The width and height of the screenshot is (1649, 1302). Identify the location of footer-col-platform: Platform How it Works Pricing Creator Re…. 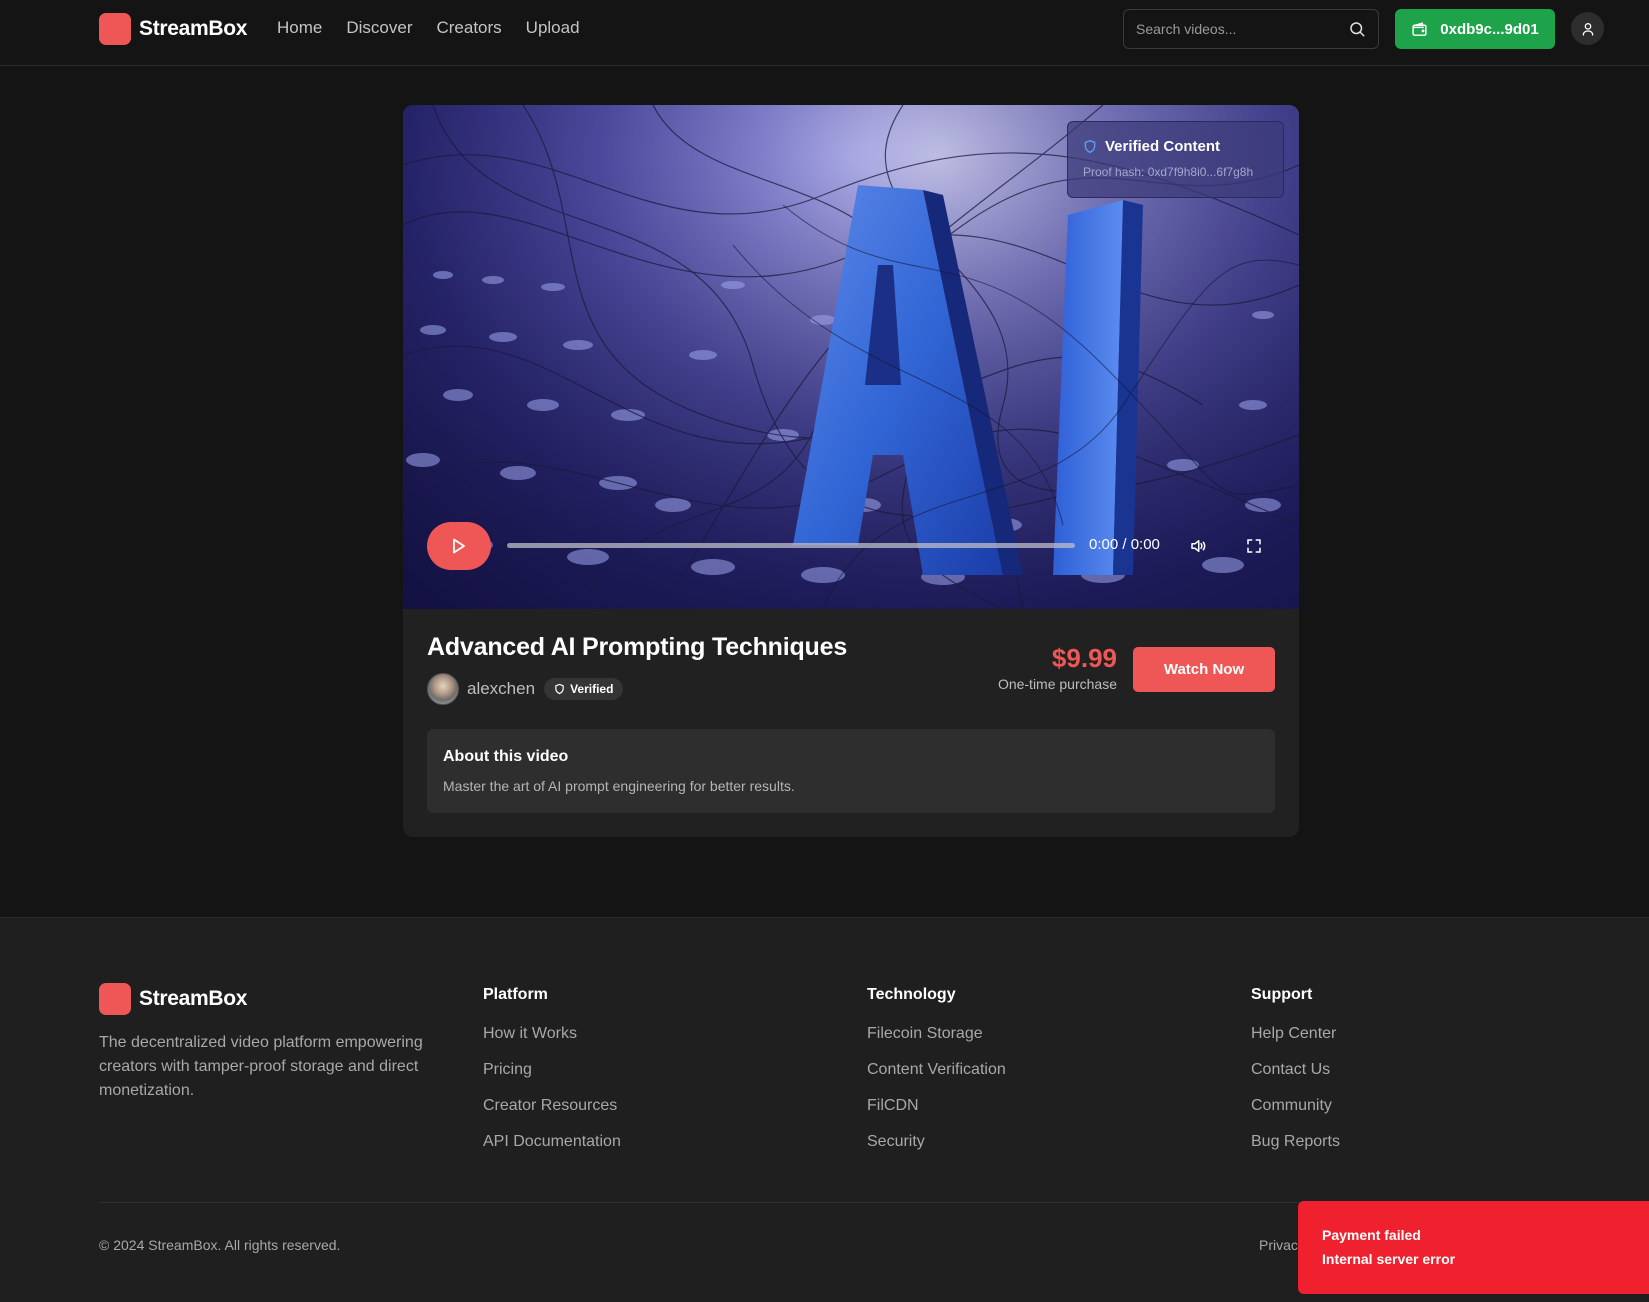
(552, 1077).